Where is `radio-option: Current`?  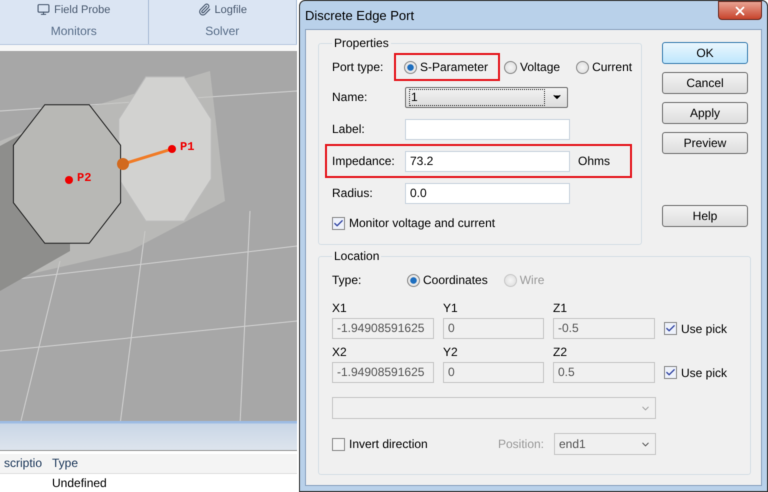 radio-option: Current is located at coordinates (605, 67).